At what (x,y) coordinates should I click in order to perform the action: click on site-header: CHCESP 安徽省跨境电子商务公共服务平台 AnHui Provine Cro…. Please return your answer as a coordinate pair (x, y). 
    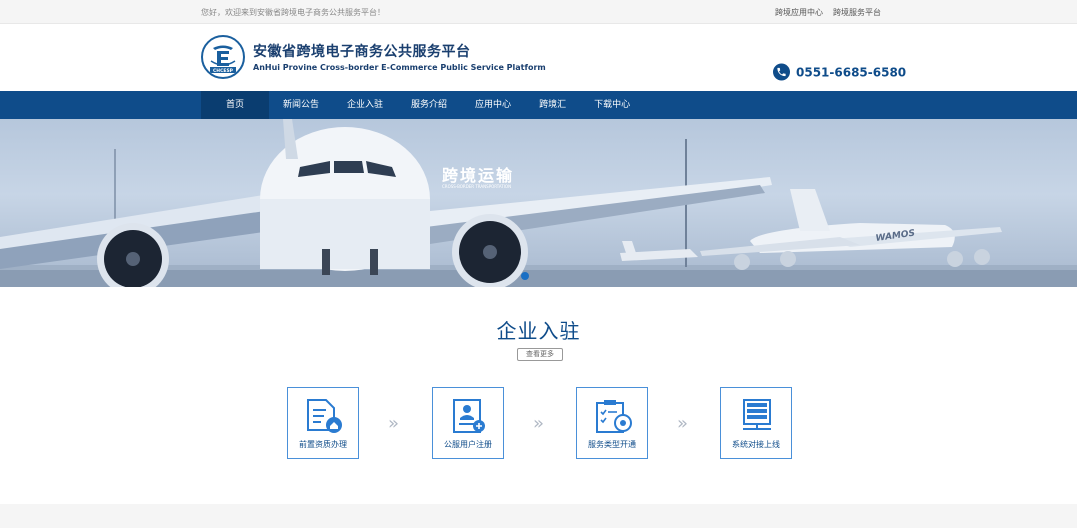
    Looking at the image, I should click on (538, 57).